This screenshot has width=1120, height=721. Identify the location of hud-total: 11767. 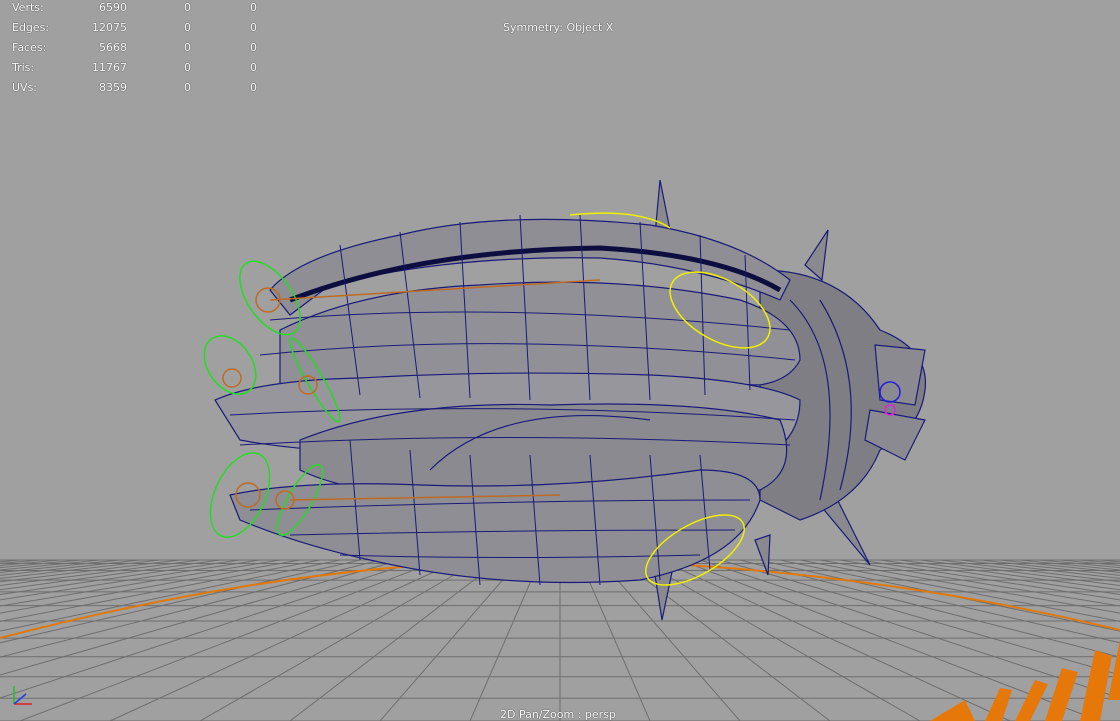
(109, 67).